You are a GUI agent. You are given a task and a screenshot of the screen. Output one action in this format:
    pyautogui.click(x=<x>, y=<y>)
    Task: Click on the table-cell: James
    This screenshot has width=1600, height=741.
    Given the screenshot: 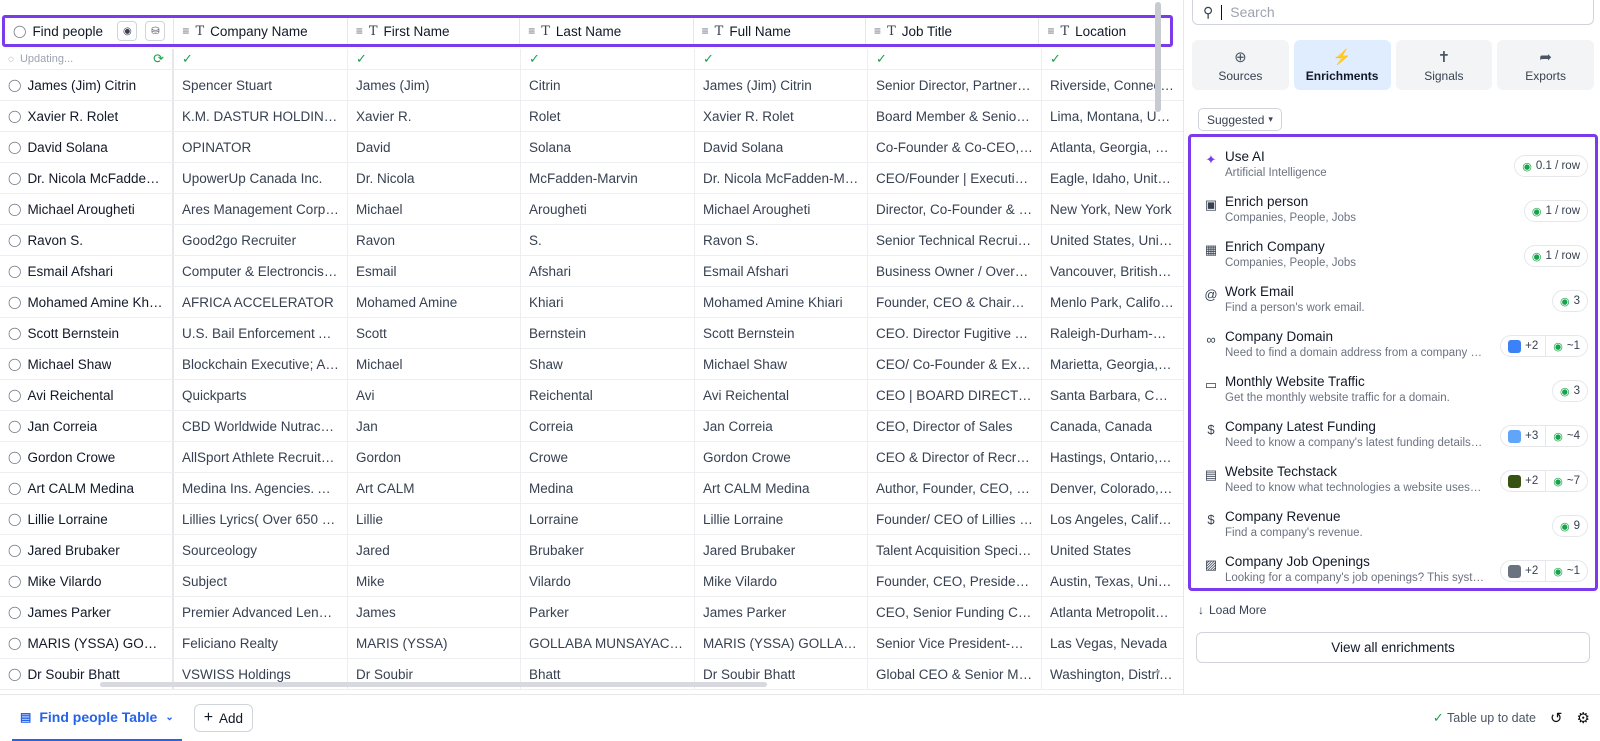 What is the action you would take?
    pyautogui.click(x=434, y=612)
    